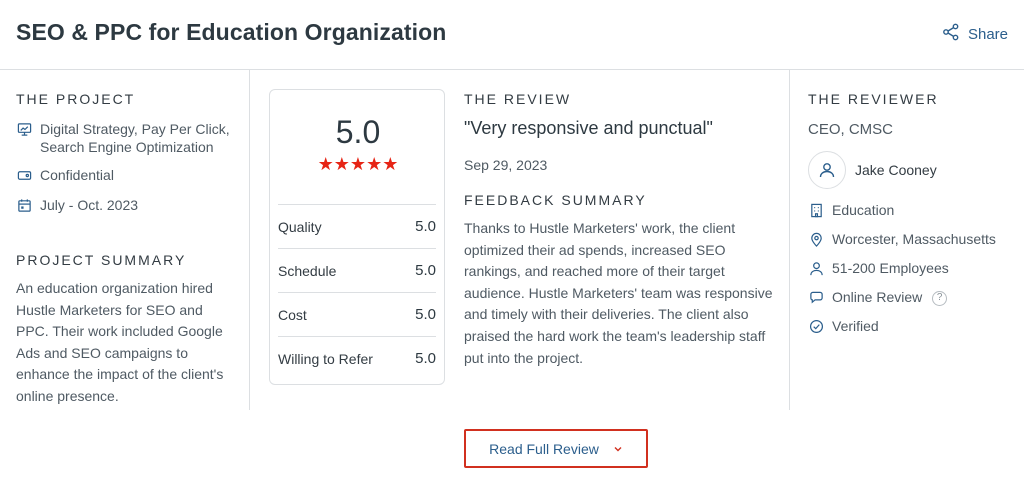 This screenshot has height=483, width=1024. I want to click on rating-label: Willing to Refer, so click(325, 358).